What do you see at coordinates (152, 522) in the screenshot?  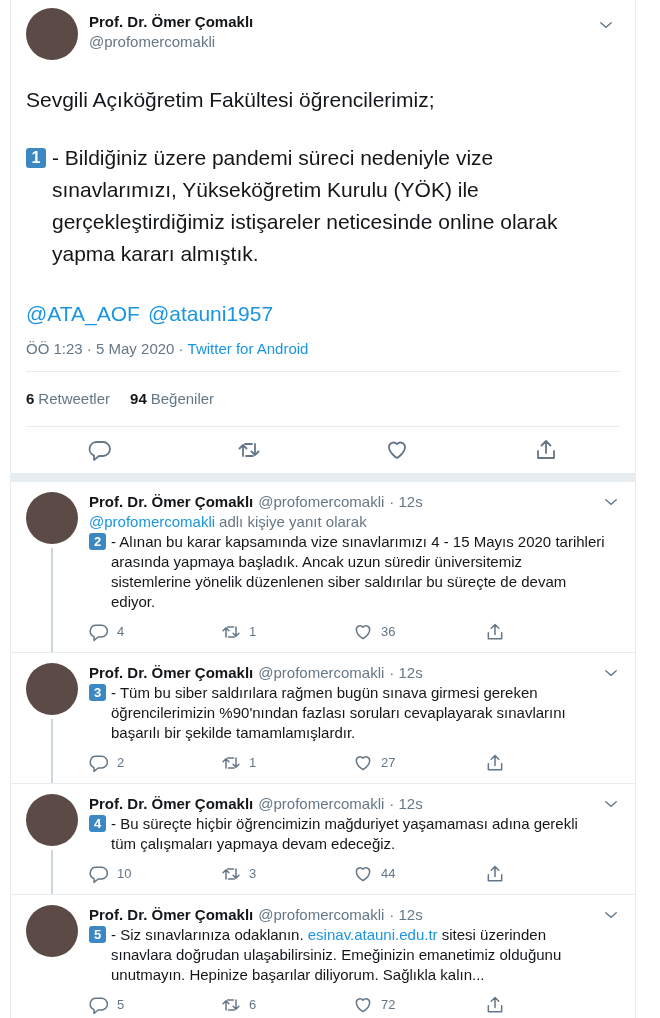 I see `mention-link: @profomercomakli` at bounding box center [152, 522].